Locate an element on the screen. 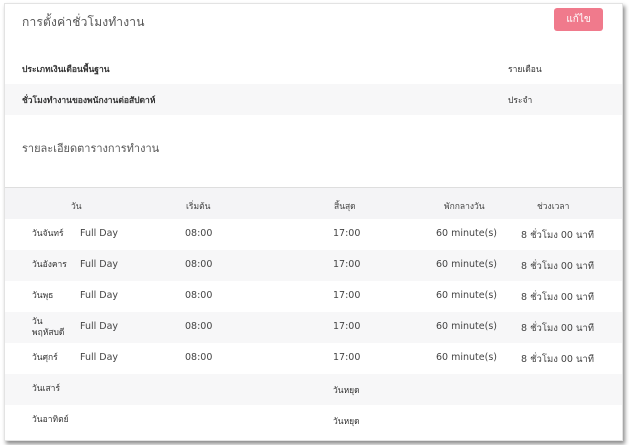 This screenshot has height=445, width=629. row-day-name: วันศุกร์ is located at coordinates (45, 358).